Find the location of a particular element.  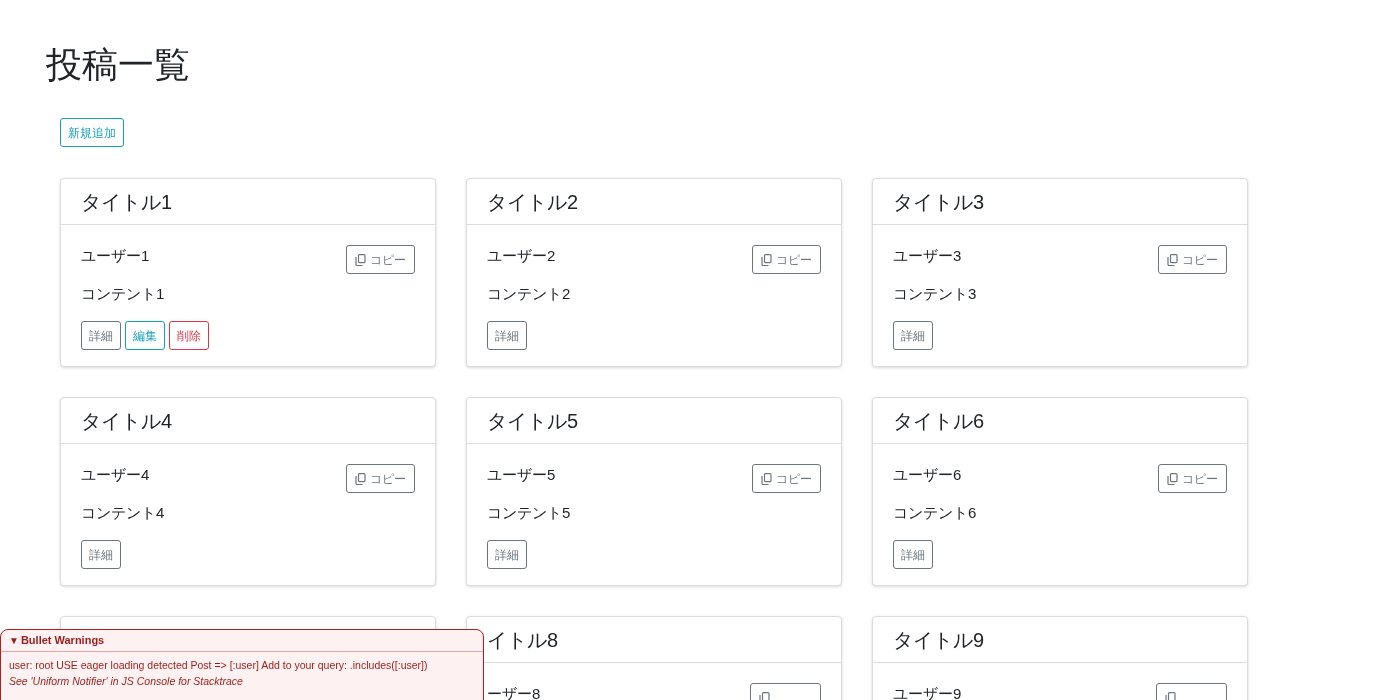

user-name: ユーザー2 is located at coordinates (522, 256).